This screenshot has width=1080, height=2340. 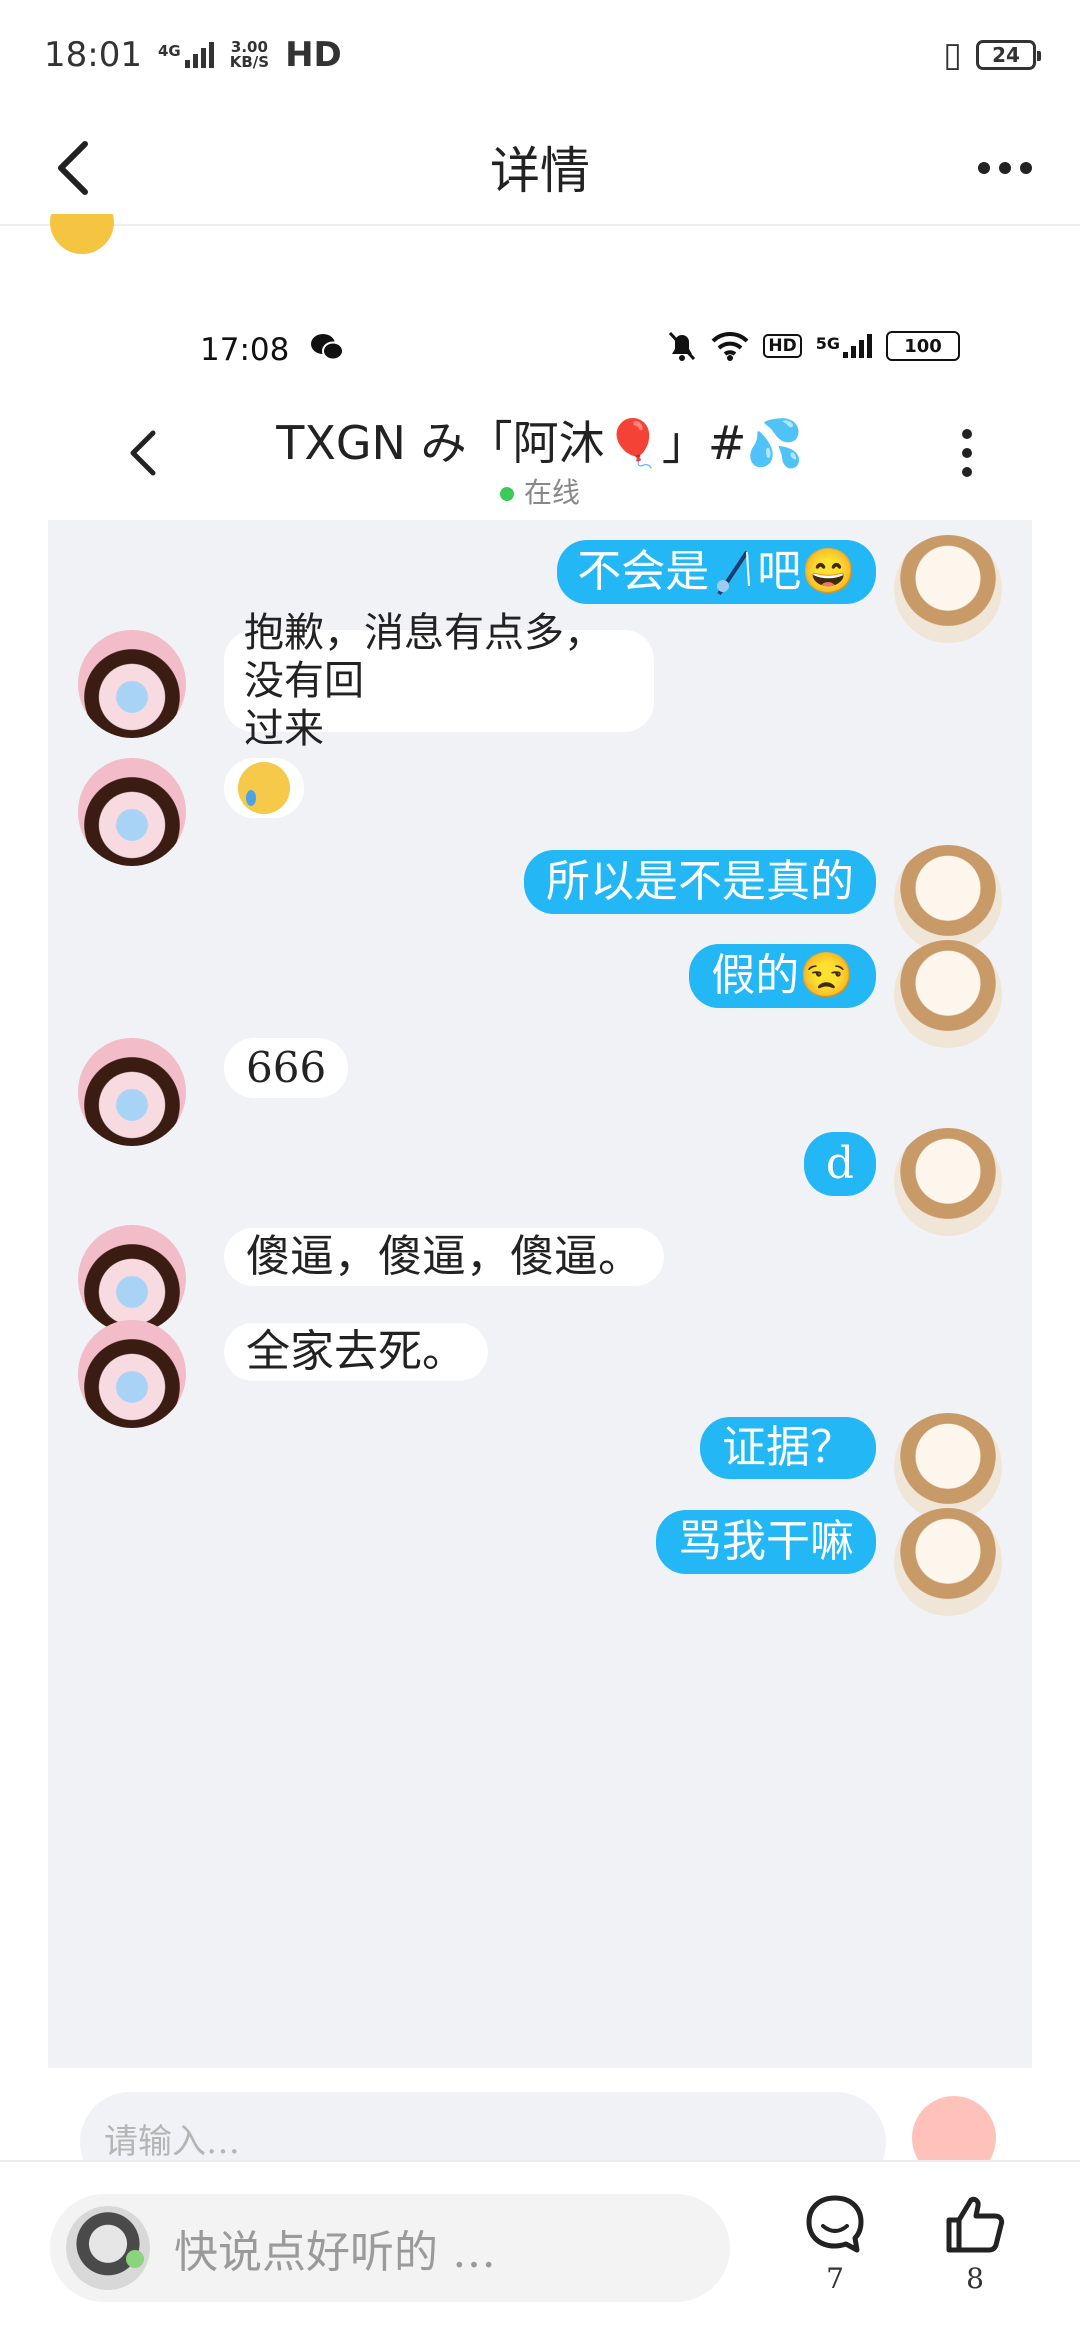 What do you see at coordinates (540, 443) in the screenshot?
I see `chat-title: TXGN み「阿沐🎈」#💦` at bounding box center [540, 443].